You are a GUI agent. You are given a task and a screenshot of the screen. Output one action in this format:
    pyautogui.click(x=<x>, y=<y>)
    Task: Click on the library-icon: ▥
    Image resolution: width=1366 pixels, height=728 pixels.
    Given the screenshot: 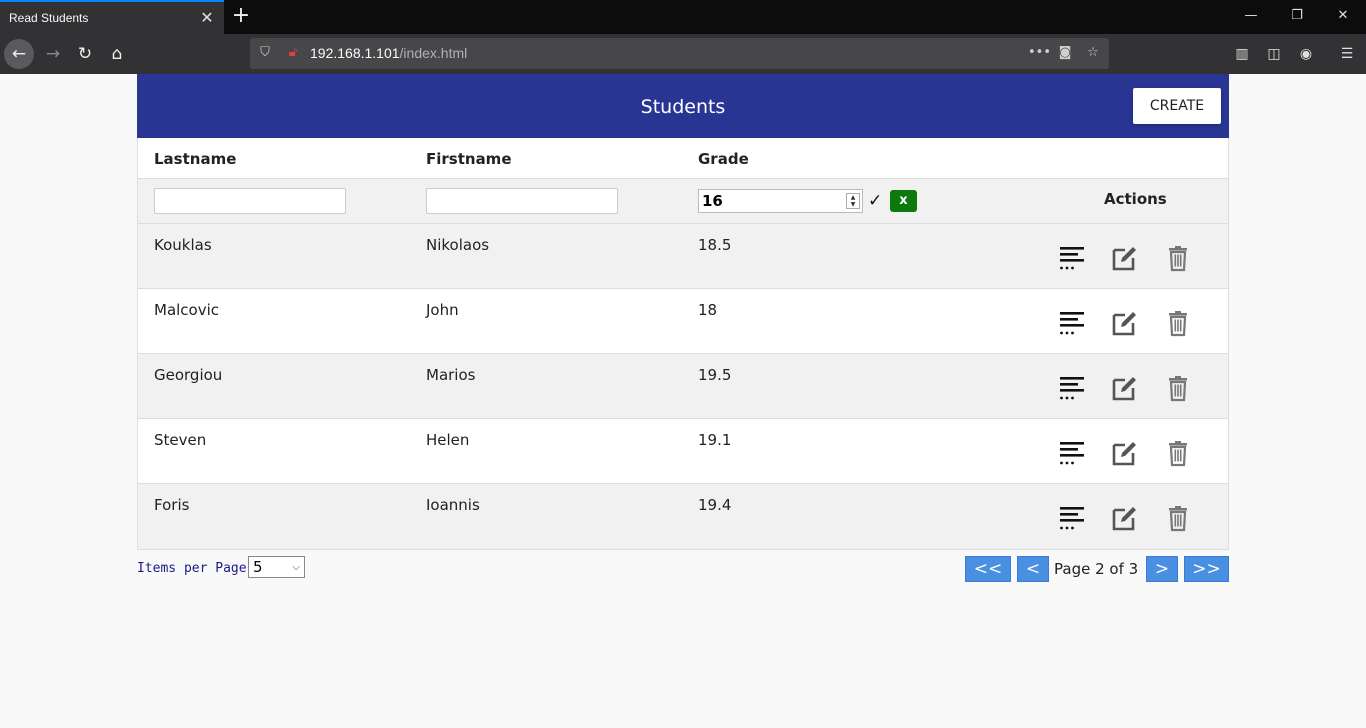 What is the action you would take?
    pyautogui.click(x=1242, y=54)
    